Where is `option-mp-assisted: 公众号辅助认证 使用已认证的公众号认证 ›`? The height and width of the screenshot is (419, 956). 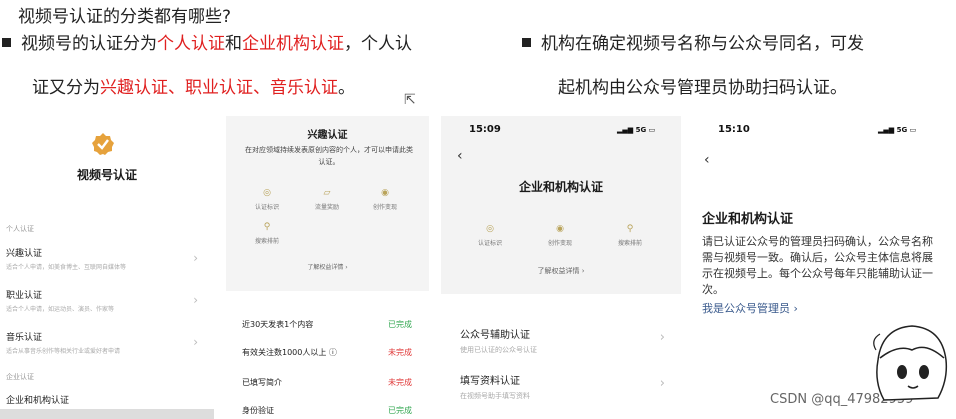 option-mp-assisted: 公众号辅助认证 使用已认证的公众号认证 › is located at coordinates (562, 340).